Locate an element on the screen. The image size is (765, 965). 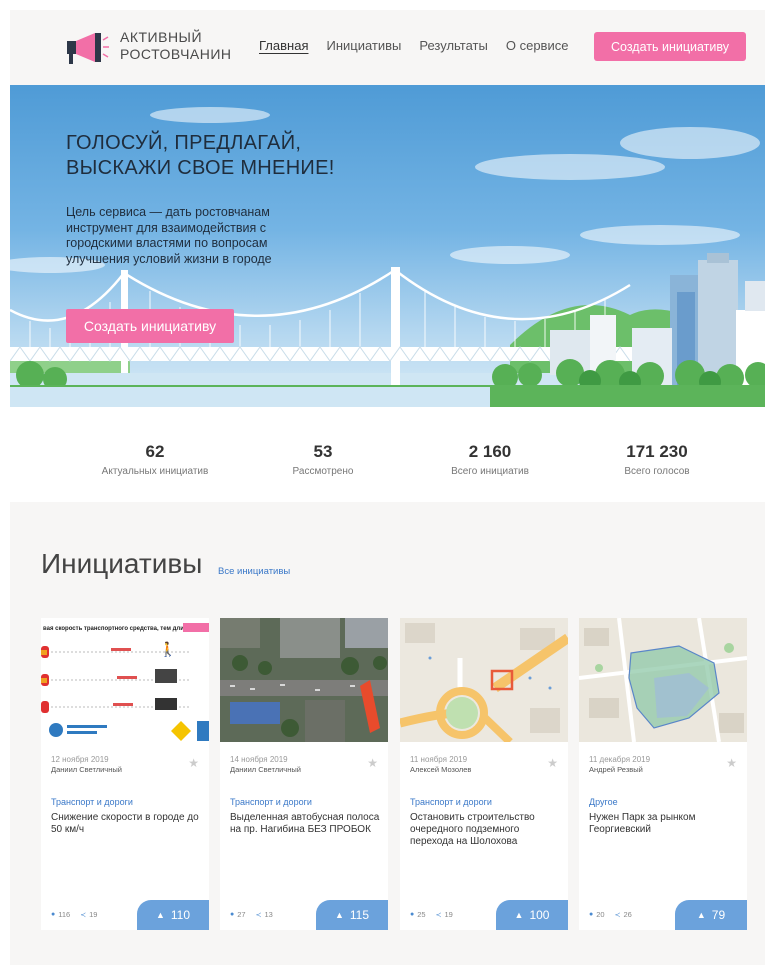
vote-button: ▲ 79 is located at coordinates (711, 915).